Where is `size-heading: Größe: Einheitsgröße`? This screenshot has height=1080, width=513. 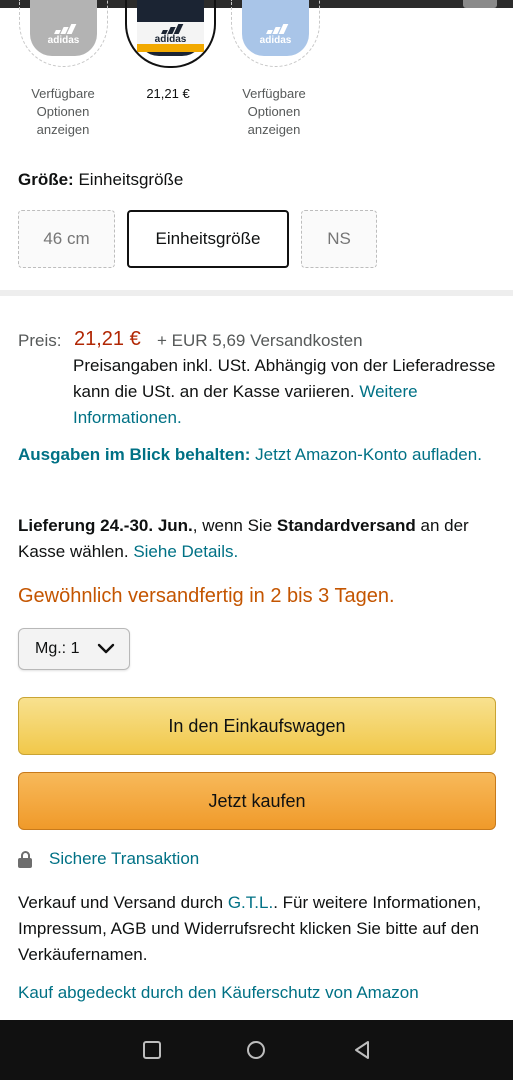 size-heading: Größe: Einheitsgröße is located at coordinates (100, 180).